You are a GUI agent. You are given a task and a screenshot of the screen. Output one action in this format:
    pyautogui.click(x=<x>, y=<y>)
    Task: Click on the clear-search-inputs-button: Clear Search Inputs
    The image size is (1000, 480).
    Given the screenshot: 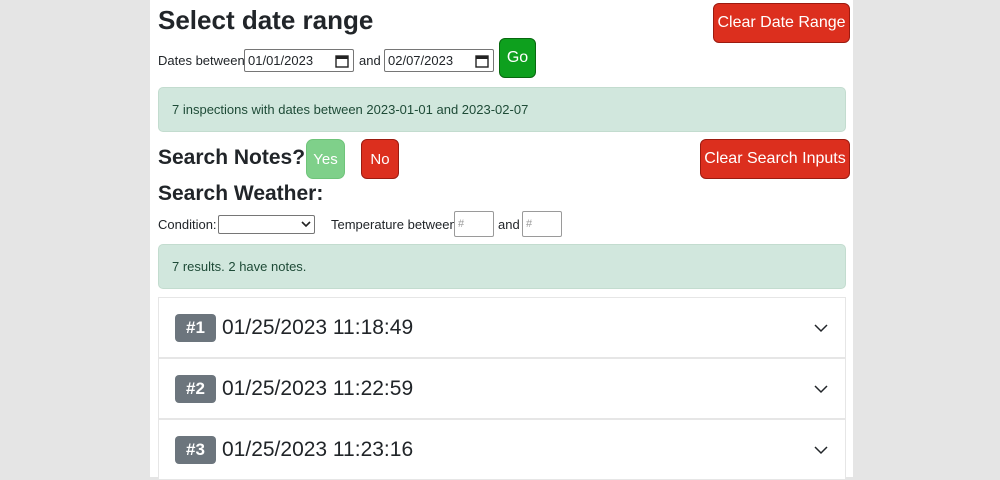 What is the action you would take?
    pyautogui.click(x=775, y=159)
    